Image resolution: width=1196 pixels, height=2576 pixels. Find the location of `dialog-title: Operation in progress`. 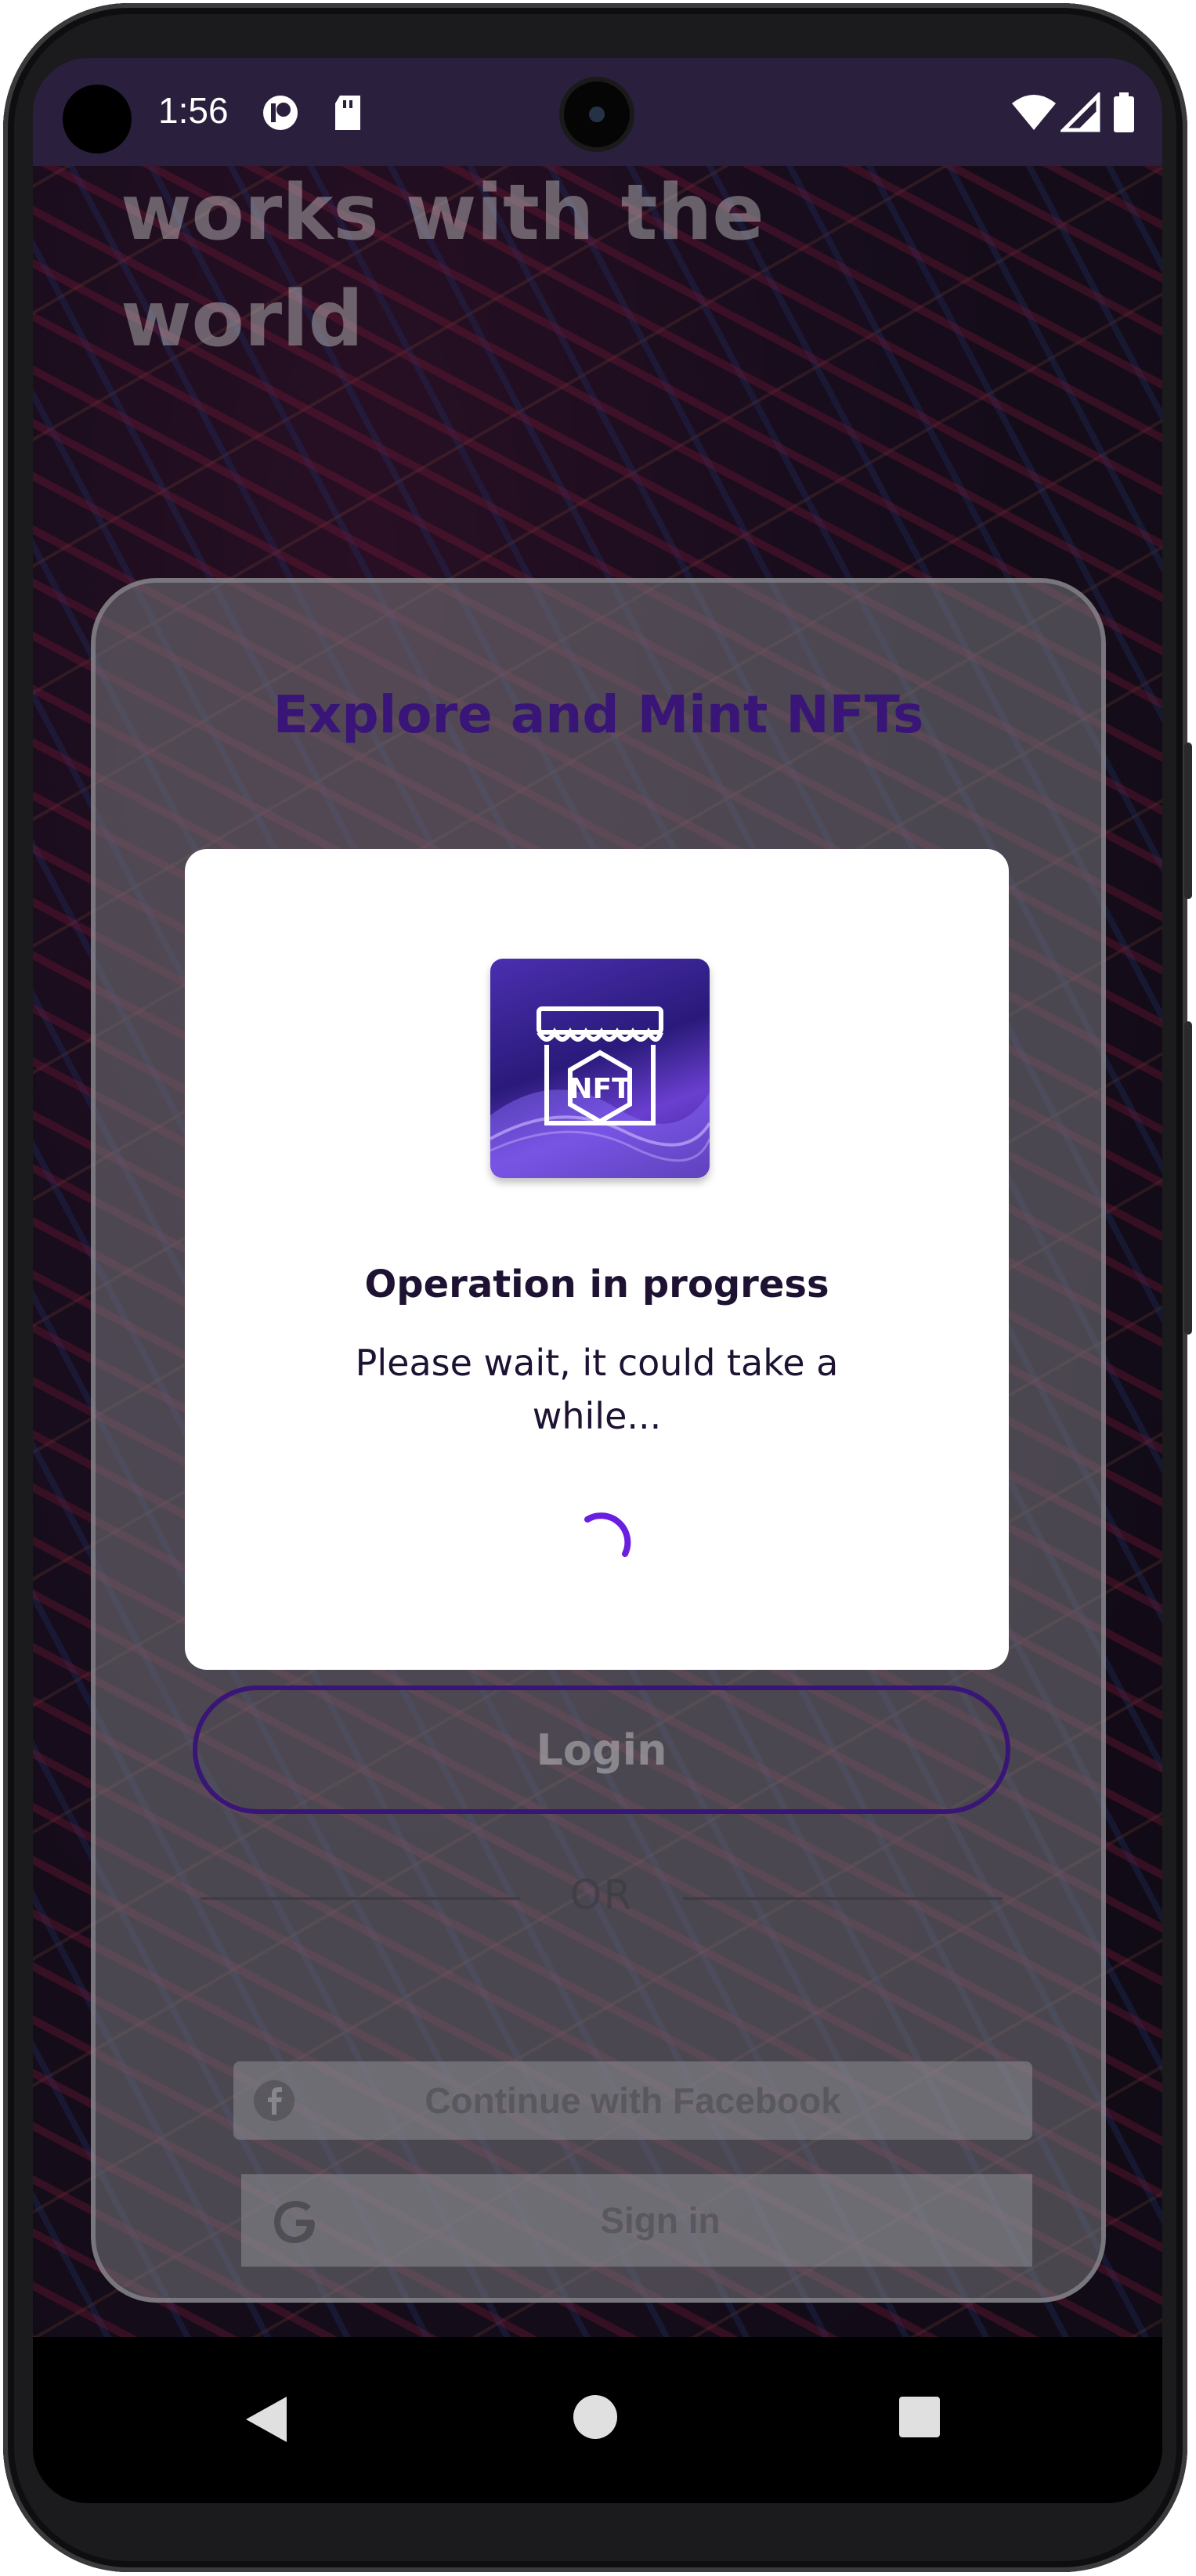

dialog-title: Operation in progress is located at coordinates (596, 1284).